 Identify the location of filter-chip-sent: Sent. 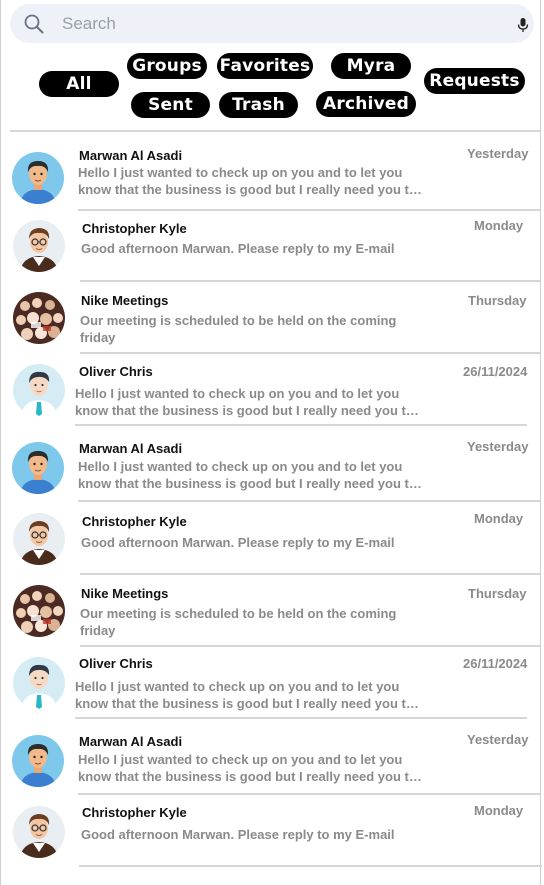
(170, 105).